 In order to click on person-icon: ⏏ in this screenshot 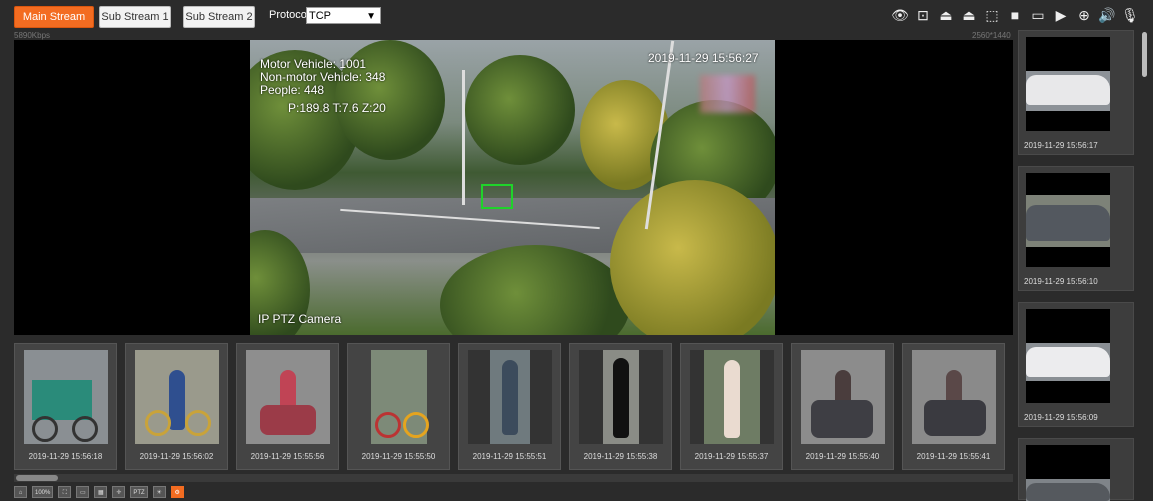, I will do `click(946, 15)`.